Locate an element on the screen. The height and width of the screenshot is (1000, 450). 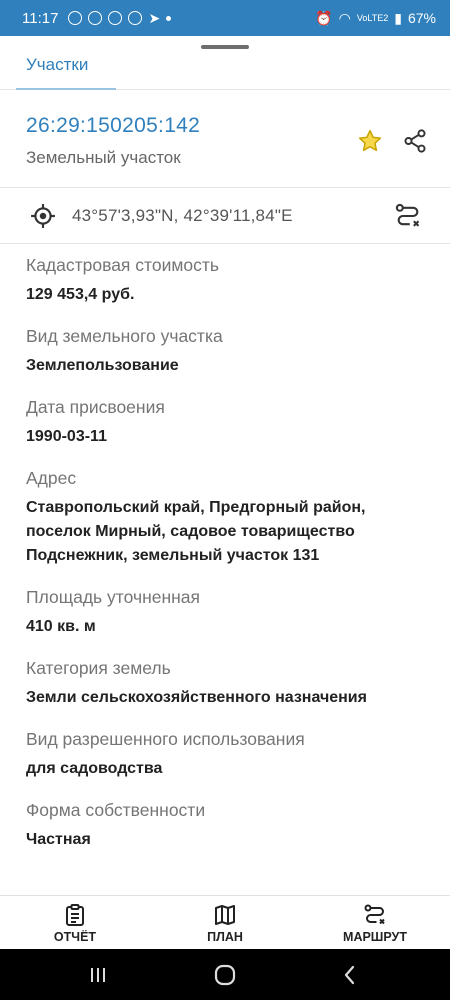
field-label: Дата присвоения is located at coordinates (95, 407).